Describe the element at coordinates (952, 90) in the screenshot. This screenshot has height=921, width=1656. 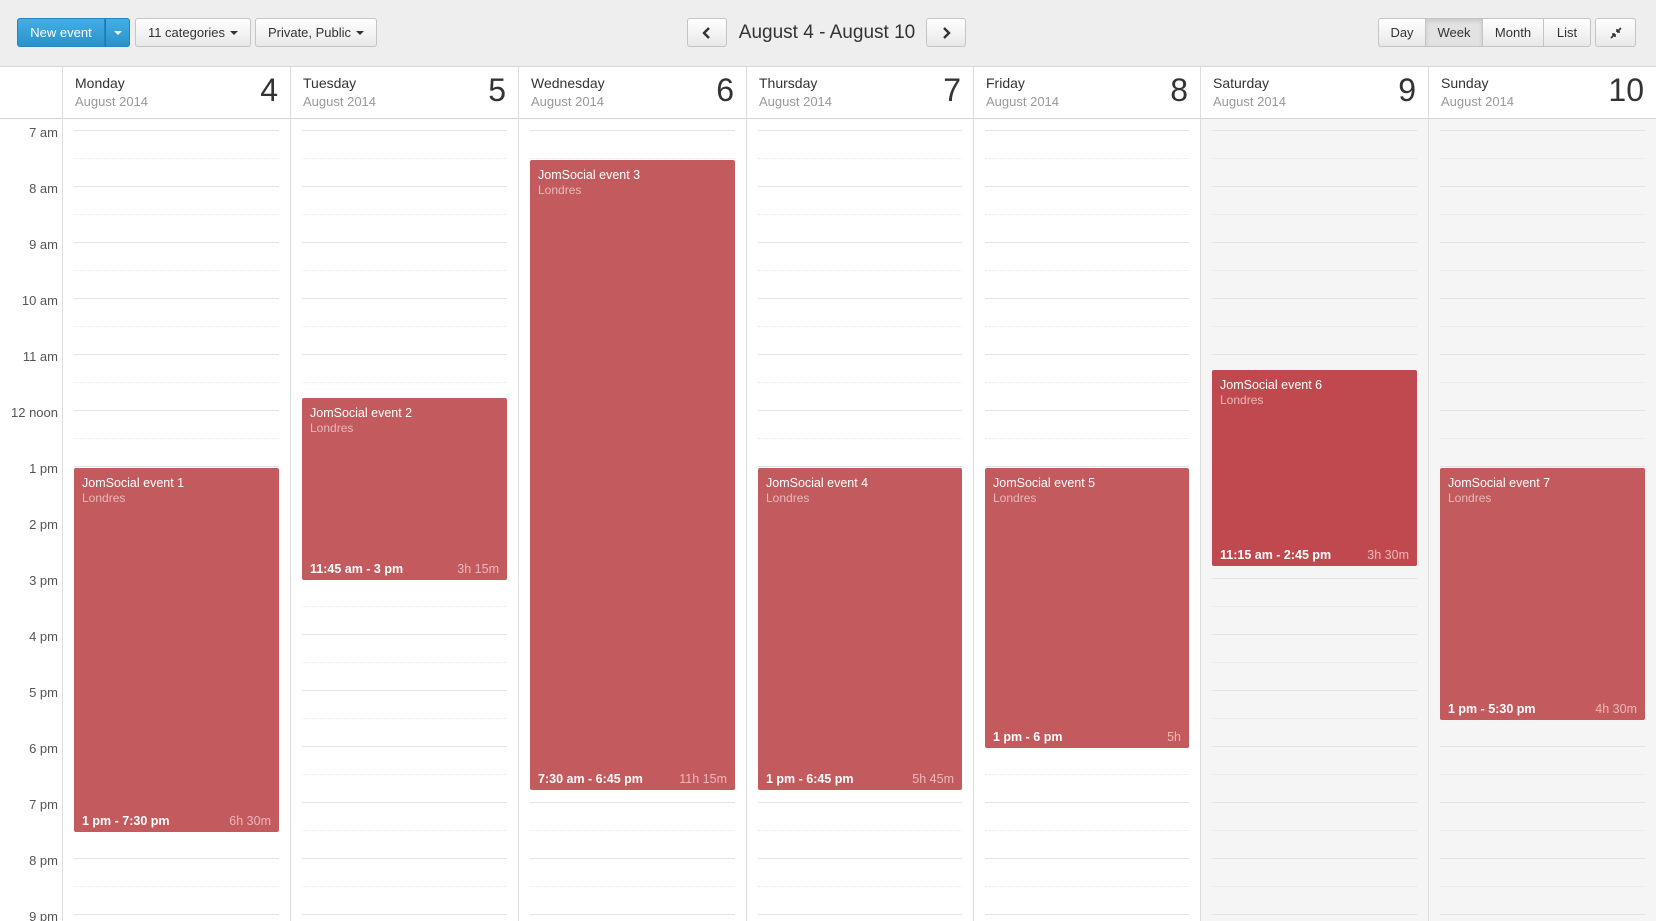
I see `day-number: 7` at that location.